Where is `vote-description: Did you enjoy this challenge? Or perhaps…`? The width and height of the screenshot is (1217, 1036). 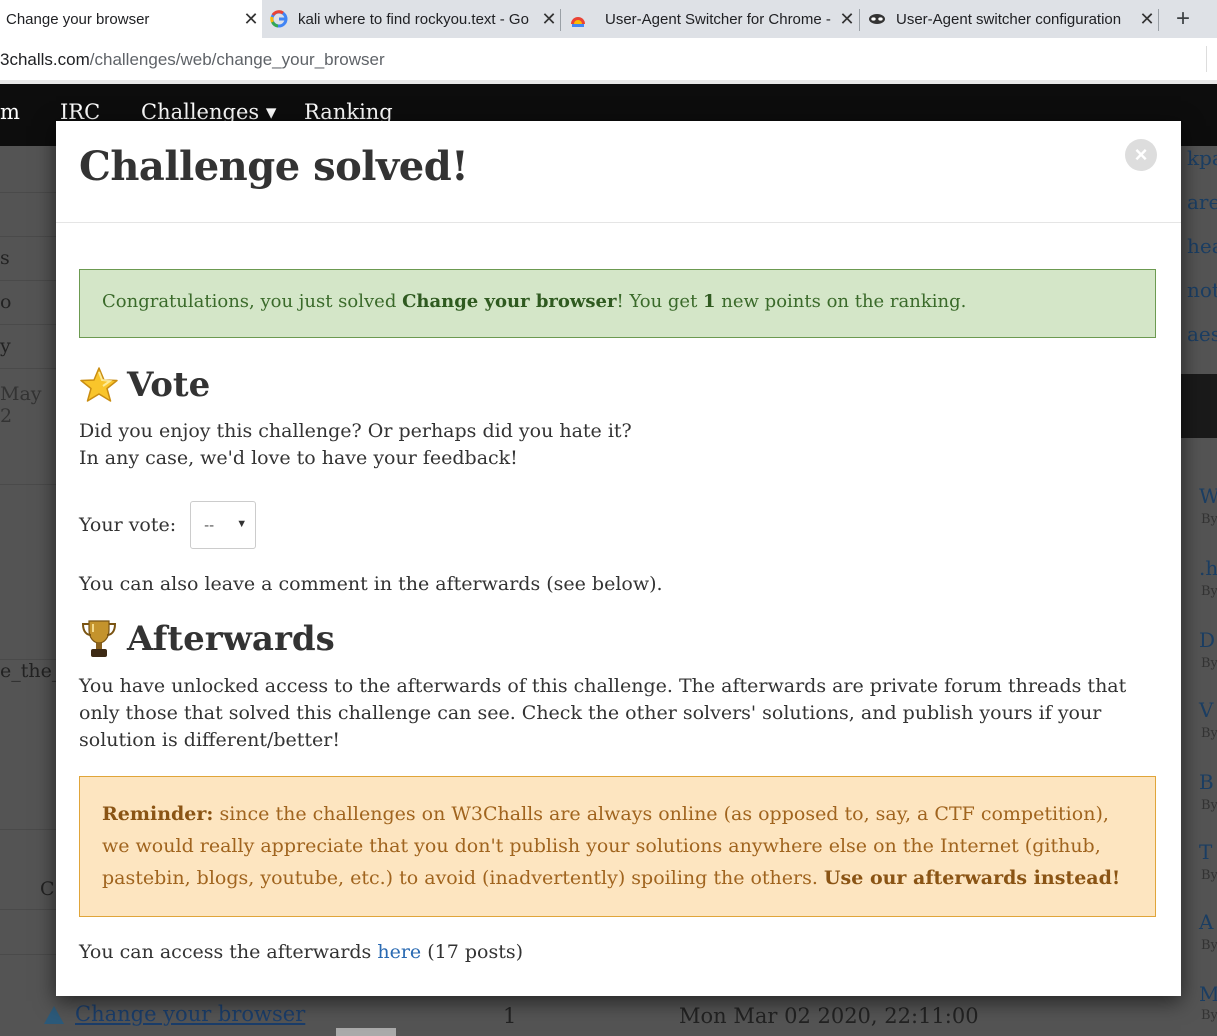 vote-description: Did you enjoy this challenge? Or perhaps… is located at coordinates (355, 445).